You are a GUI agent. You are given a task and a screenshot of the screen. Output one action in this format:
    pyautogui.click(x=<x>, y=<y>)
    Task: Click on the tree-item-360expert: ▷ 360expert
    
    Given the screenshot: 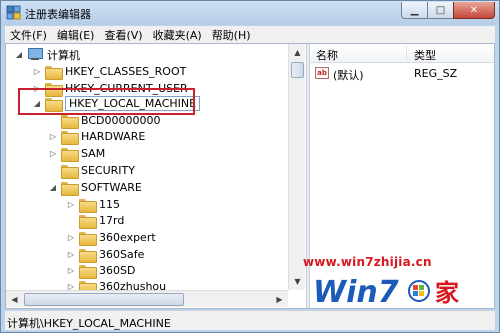 What is the action you would take?
    pyautogui.click(x=111, y=237)
    